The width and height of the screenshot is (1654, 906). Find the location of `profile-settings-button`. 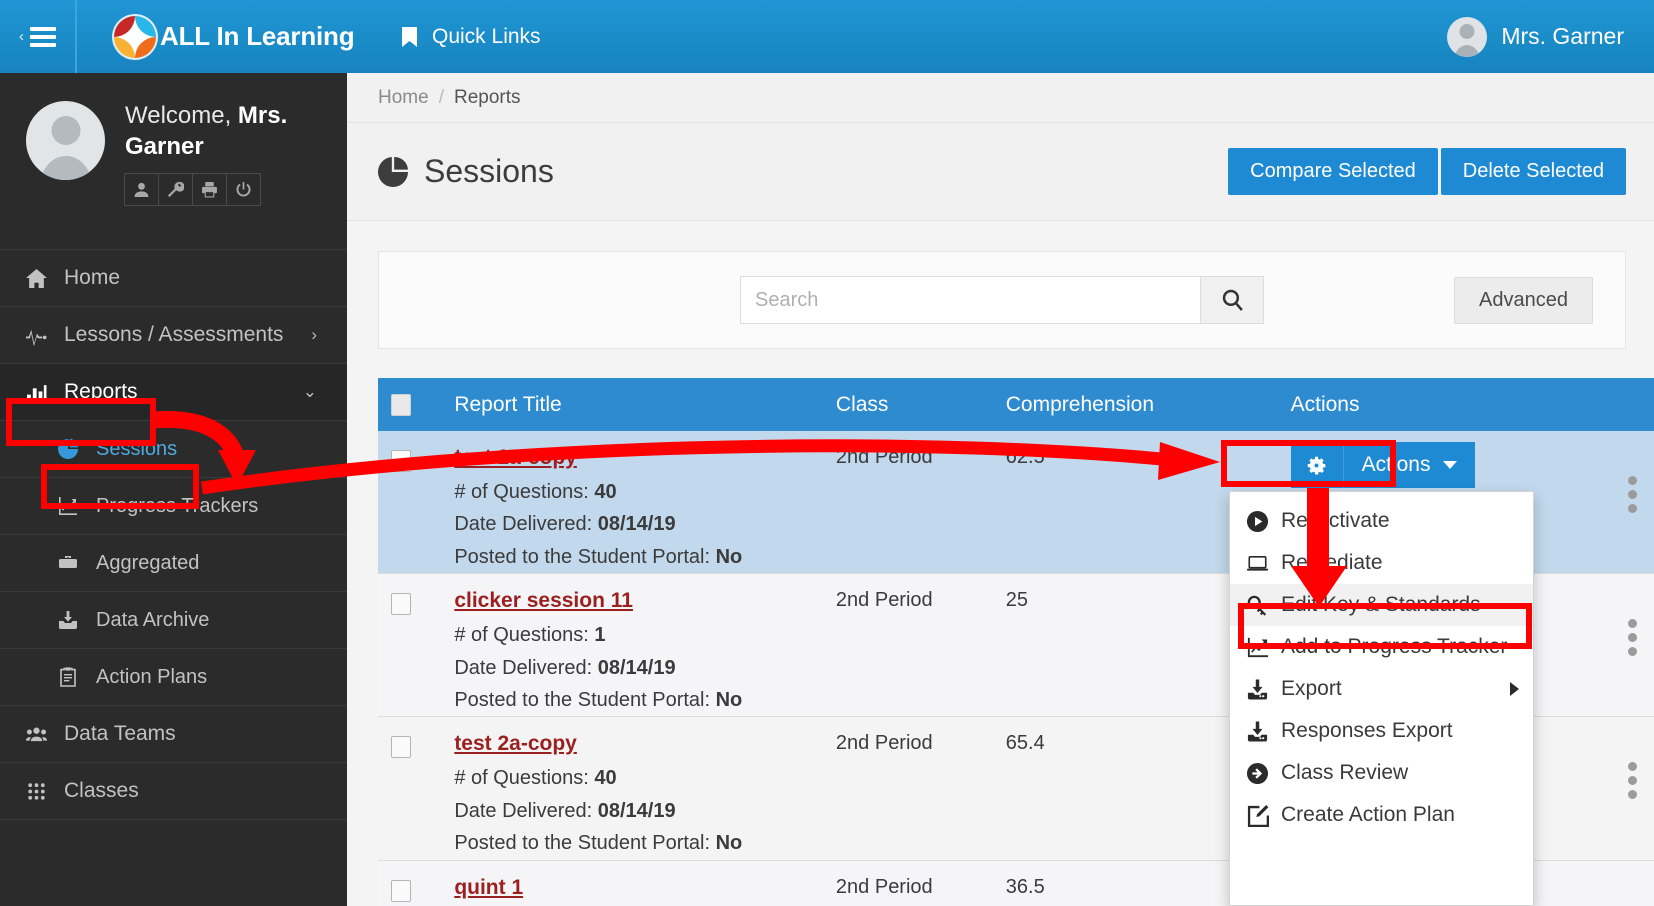

profile-settings-button is located at coordinates (175, 190).